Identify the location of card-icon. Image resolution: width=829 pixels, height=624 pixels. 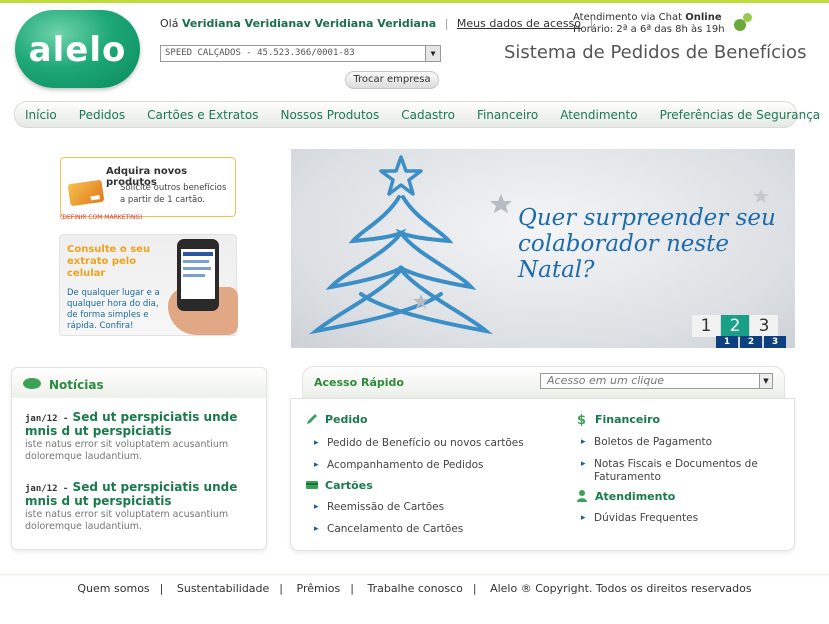
(86, 193).